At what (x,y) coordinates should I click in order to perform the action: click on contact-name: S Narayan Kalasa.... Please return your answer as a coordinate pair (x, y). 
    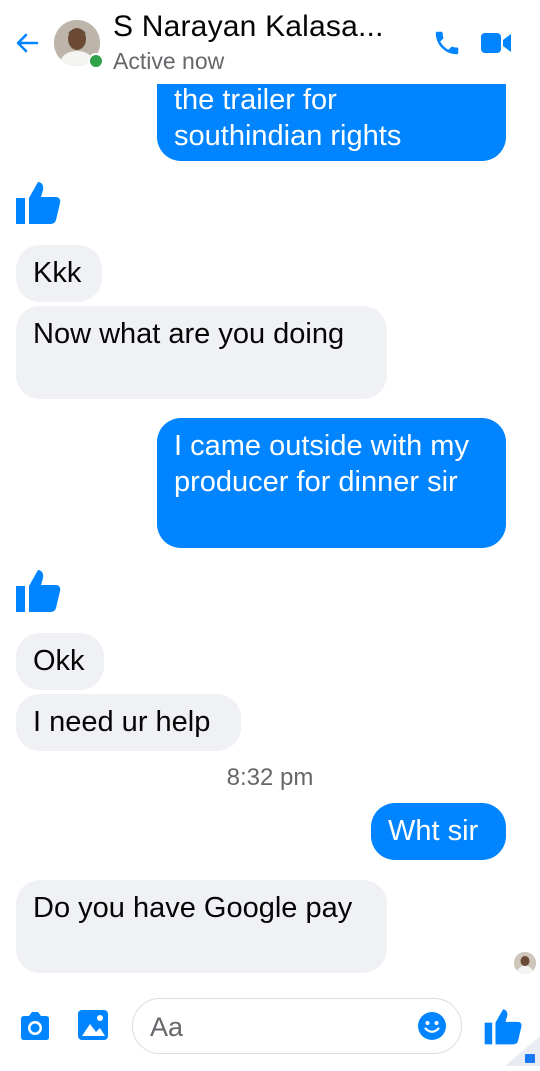
    Looking at the image, I should click on (248, 27).